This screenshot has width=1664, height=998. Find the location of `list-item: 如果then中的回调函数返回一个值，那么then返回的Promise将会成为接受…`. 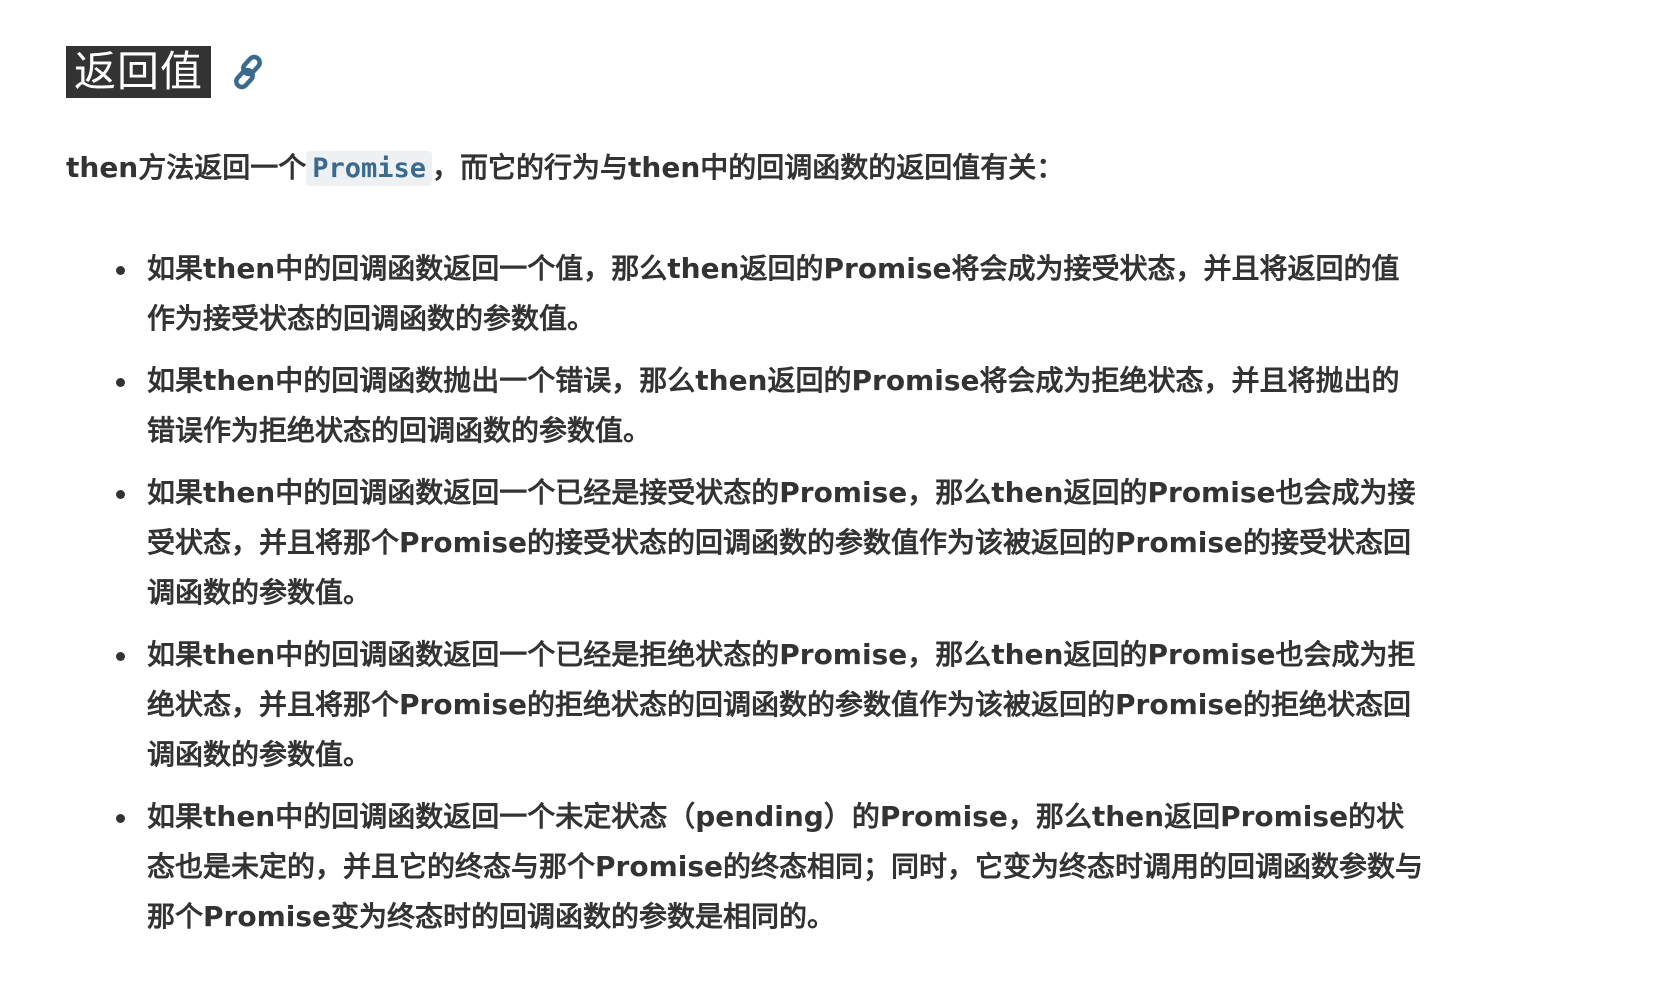

list-item: 如果then中的回调函数返回一个值，那么then返回的Promise将会成为接受… is located at coordinates (746, 294).